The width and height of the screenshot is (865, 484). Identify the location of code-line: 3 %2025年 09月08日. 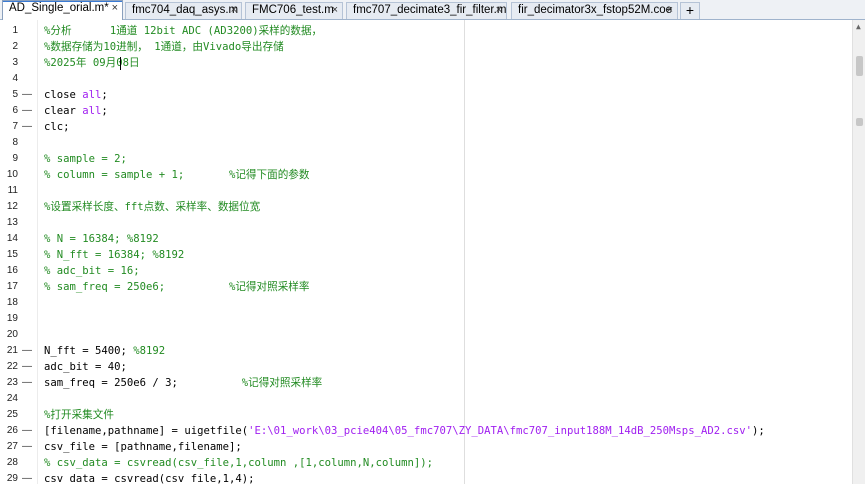
(426, 63).